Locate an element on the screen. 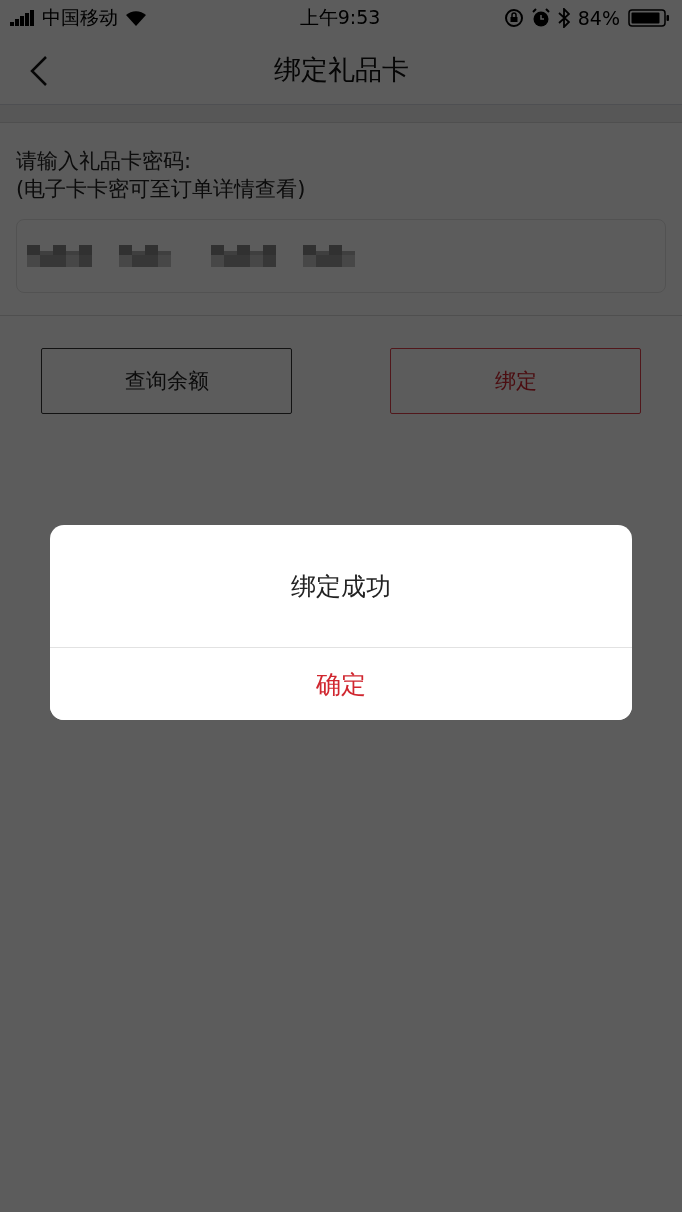 The width and height of the screenshot is (682, 1212). balance-button: 查询余额 is located at coordinates (166, 381).